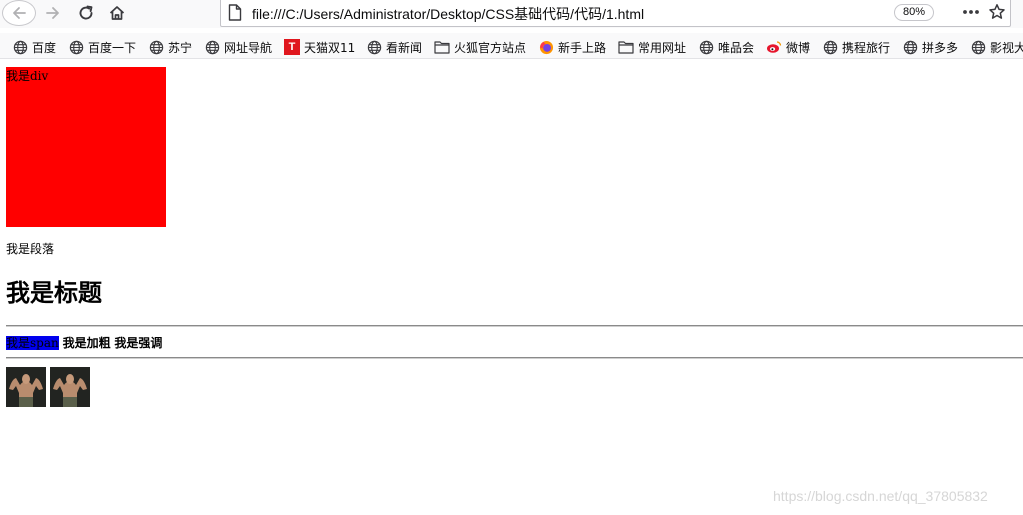 This screenshot has height=515, width=1023. I want to click on ellipsis-icon, so click(971, 12).